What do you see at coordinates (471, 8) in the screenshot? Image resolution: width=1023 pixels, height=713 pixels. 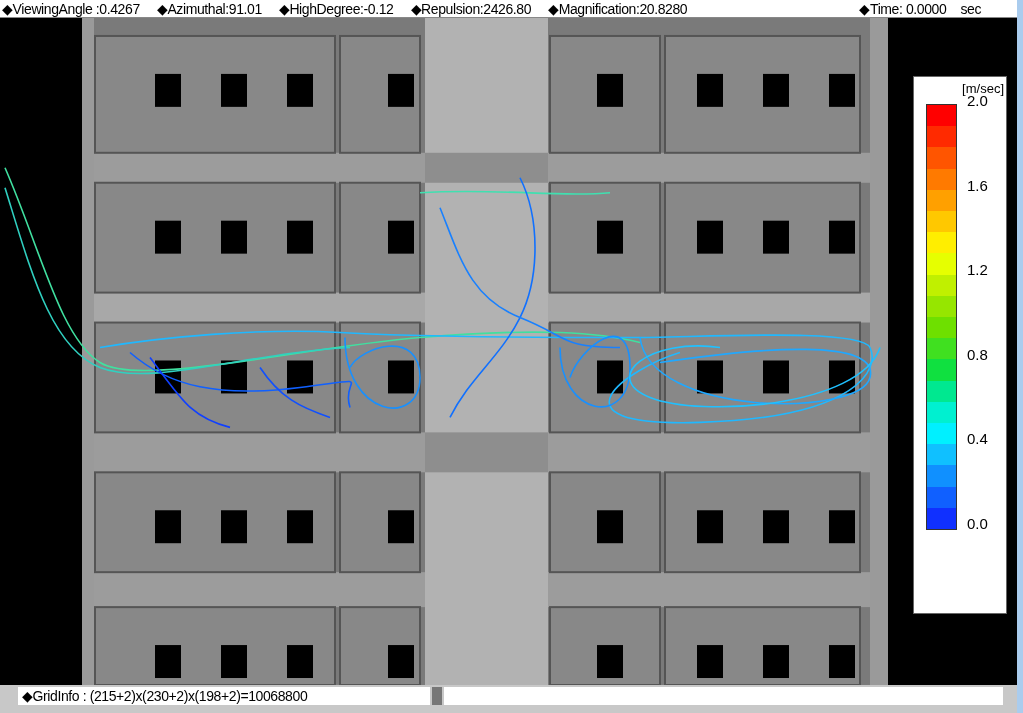 I see `readout-text: ◆Repulsion:2426.80` at bounding box center [471, 8].